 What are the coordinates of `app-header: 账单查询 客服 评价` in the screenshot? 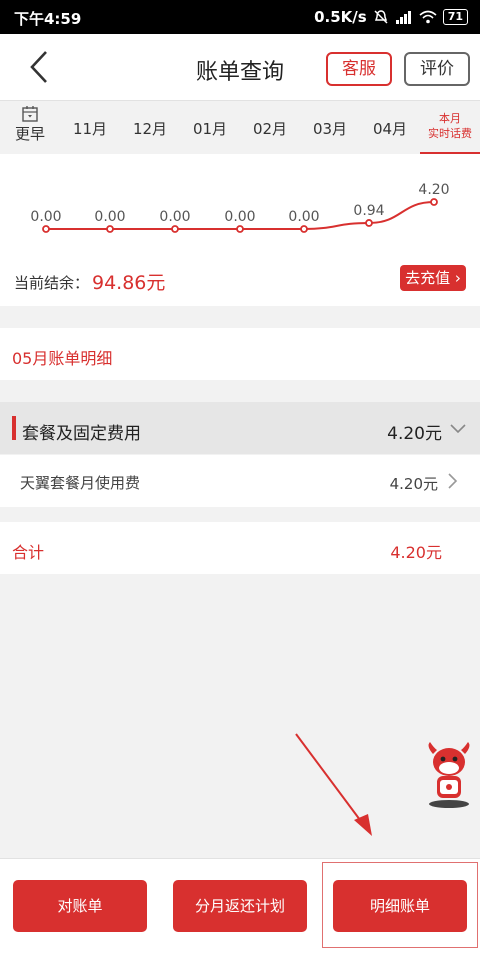 It's located at (240, 67).